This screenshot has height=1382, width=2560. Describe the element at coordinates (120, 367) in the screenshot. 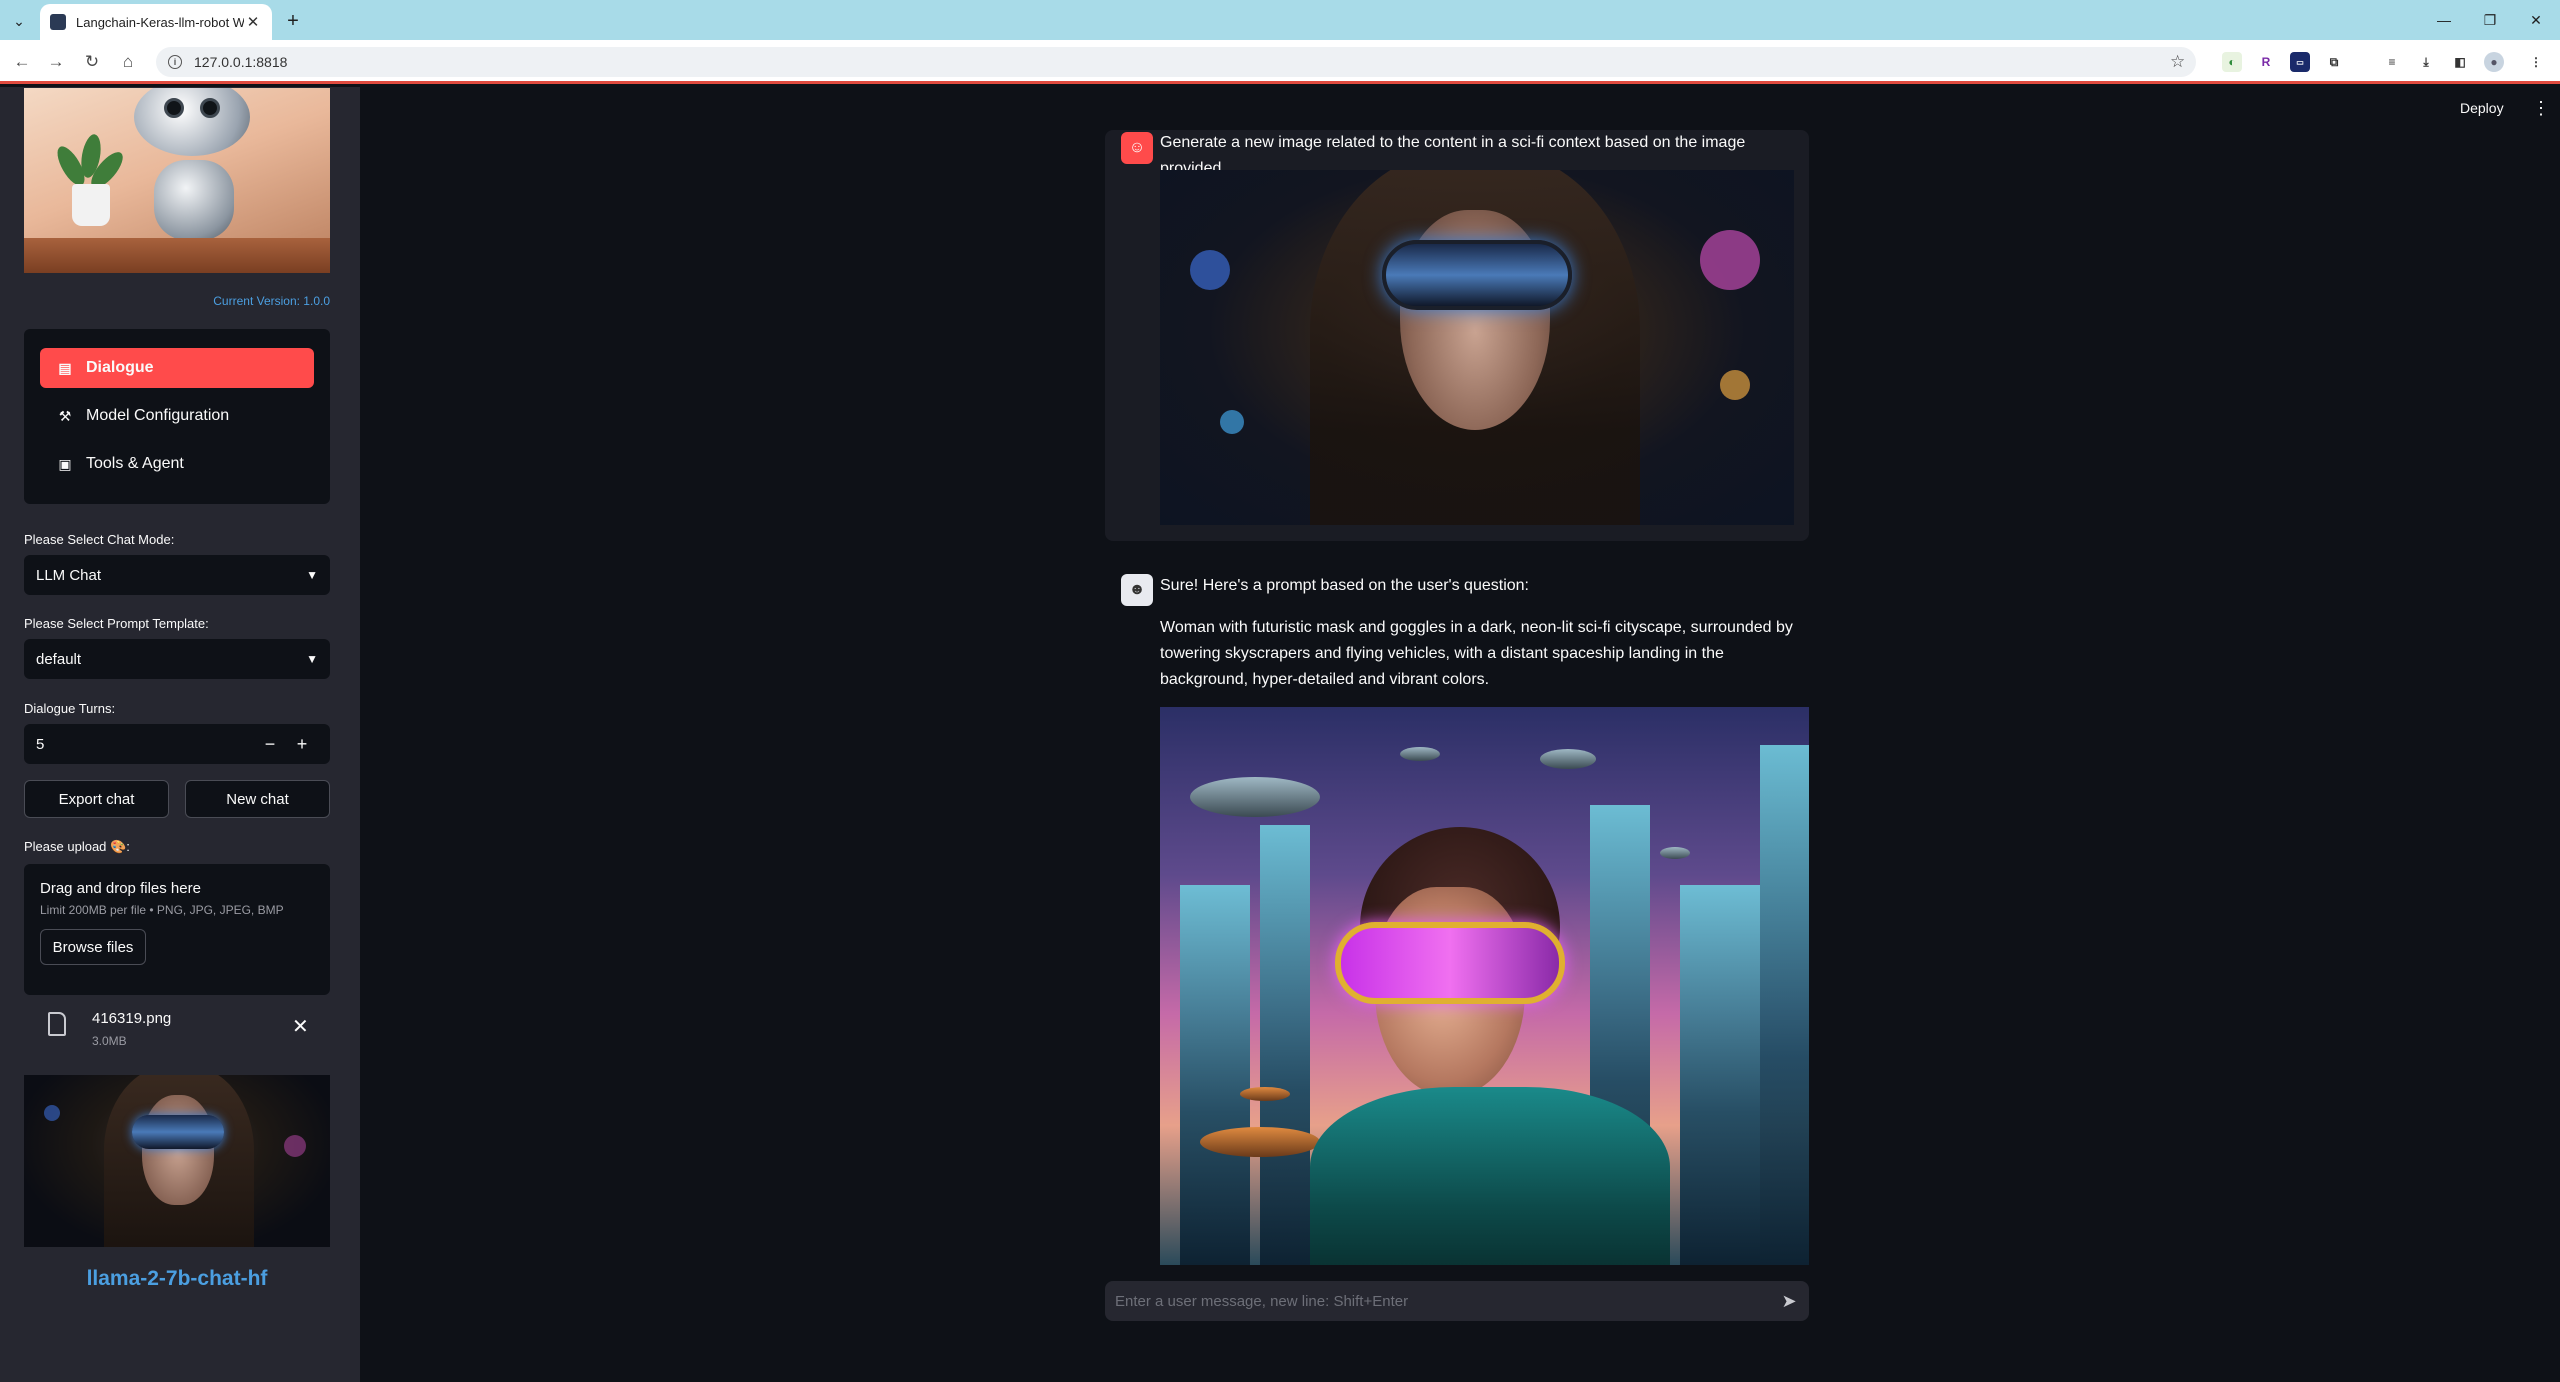

I see `menu-item-label: Dialogue` at that location.